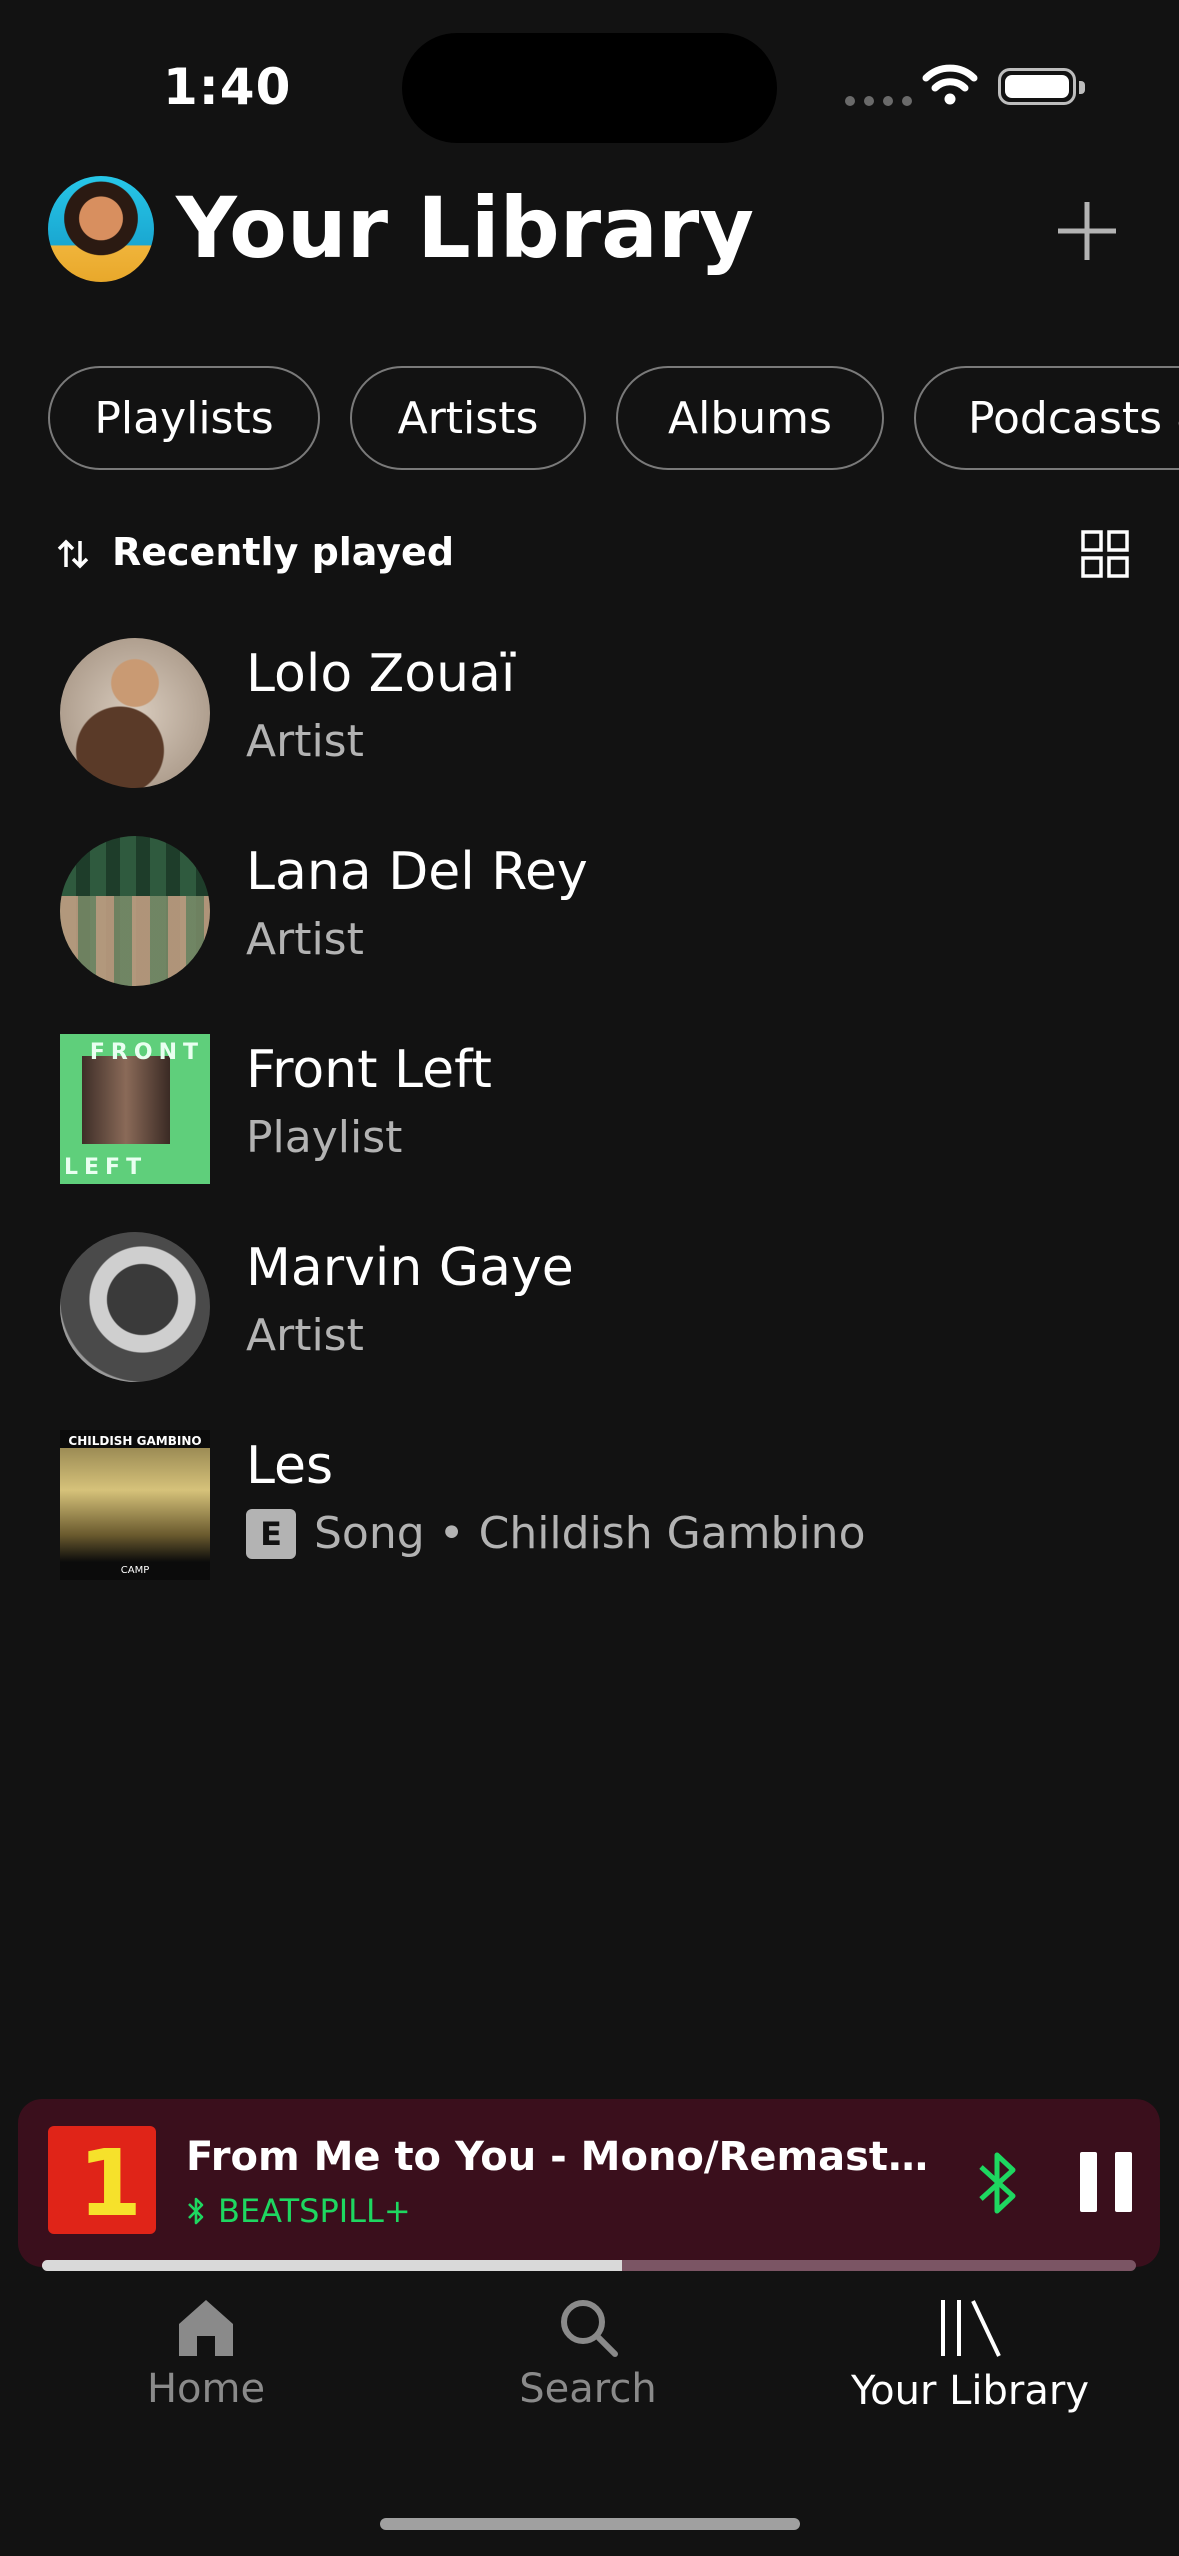 This screenshot has width=1179, height=2556. What do you see at coordinates (410, 1268) in the screenshot?
I see `item-title: Marvin Gaye` at bounding box center [410, 1268].